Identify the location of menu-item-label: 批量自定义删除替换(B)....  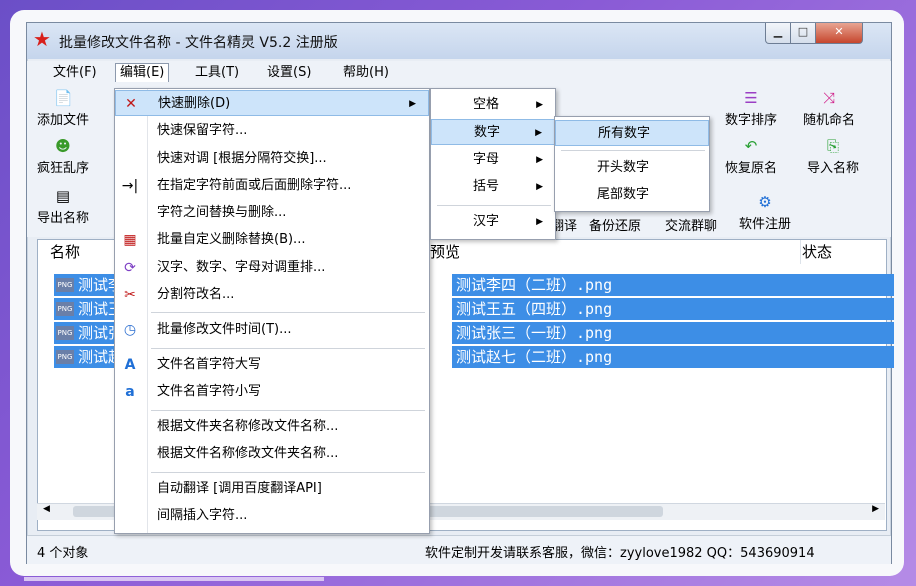
(231, 239).